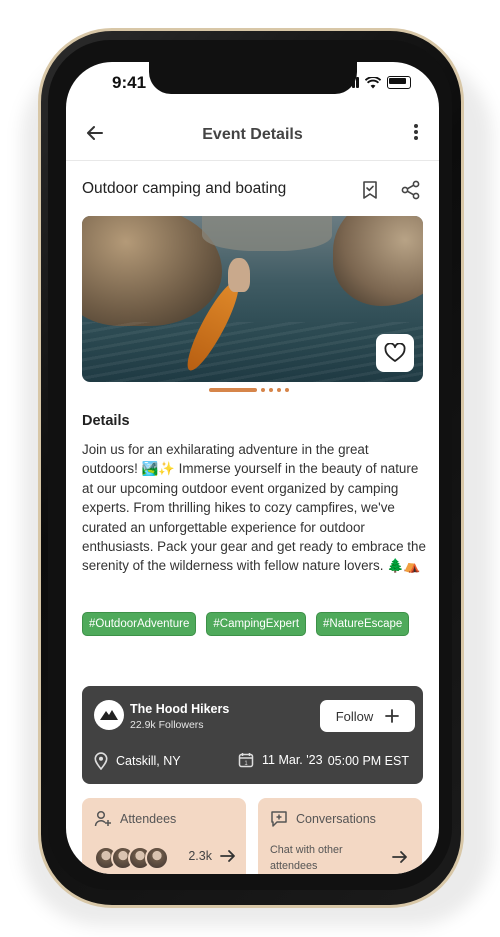 This screenshot has width=500, height=937. I want to click on heart-icon, so click(395, 352).